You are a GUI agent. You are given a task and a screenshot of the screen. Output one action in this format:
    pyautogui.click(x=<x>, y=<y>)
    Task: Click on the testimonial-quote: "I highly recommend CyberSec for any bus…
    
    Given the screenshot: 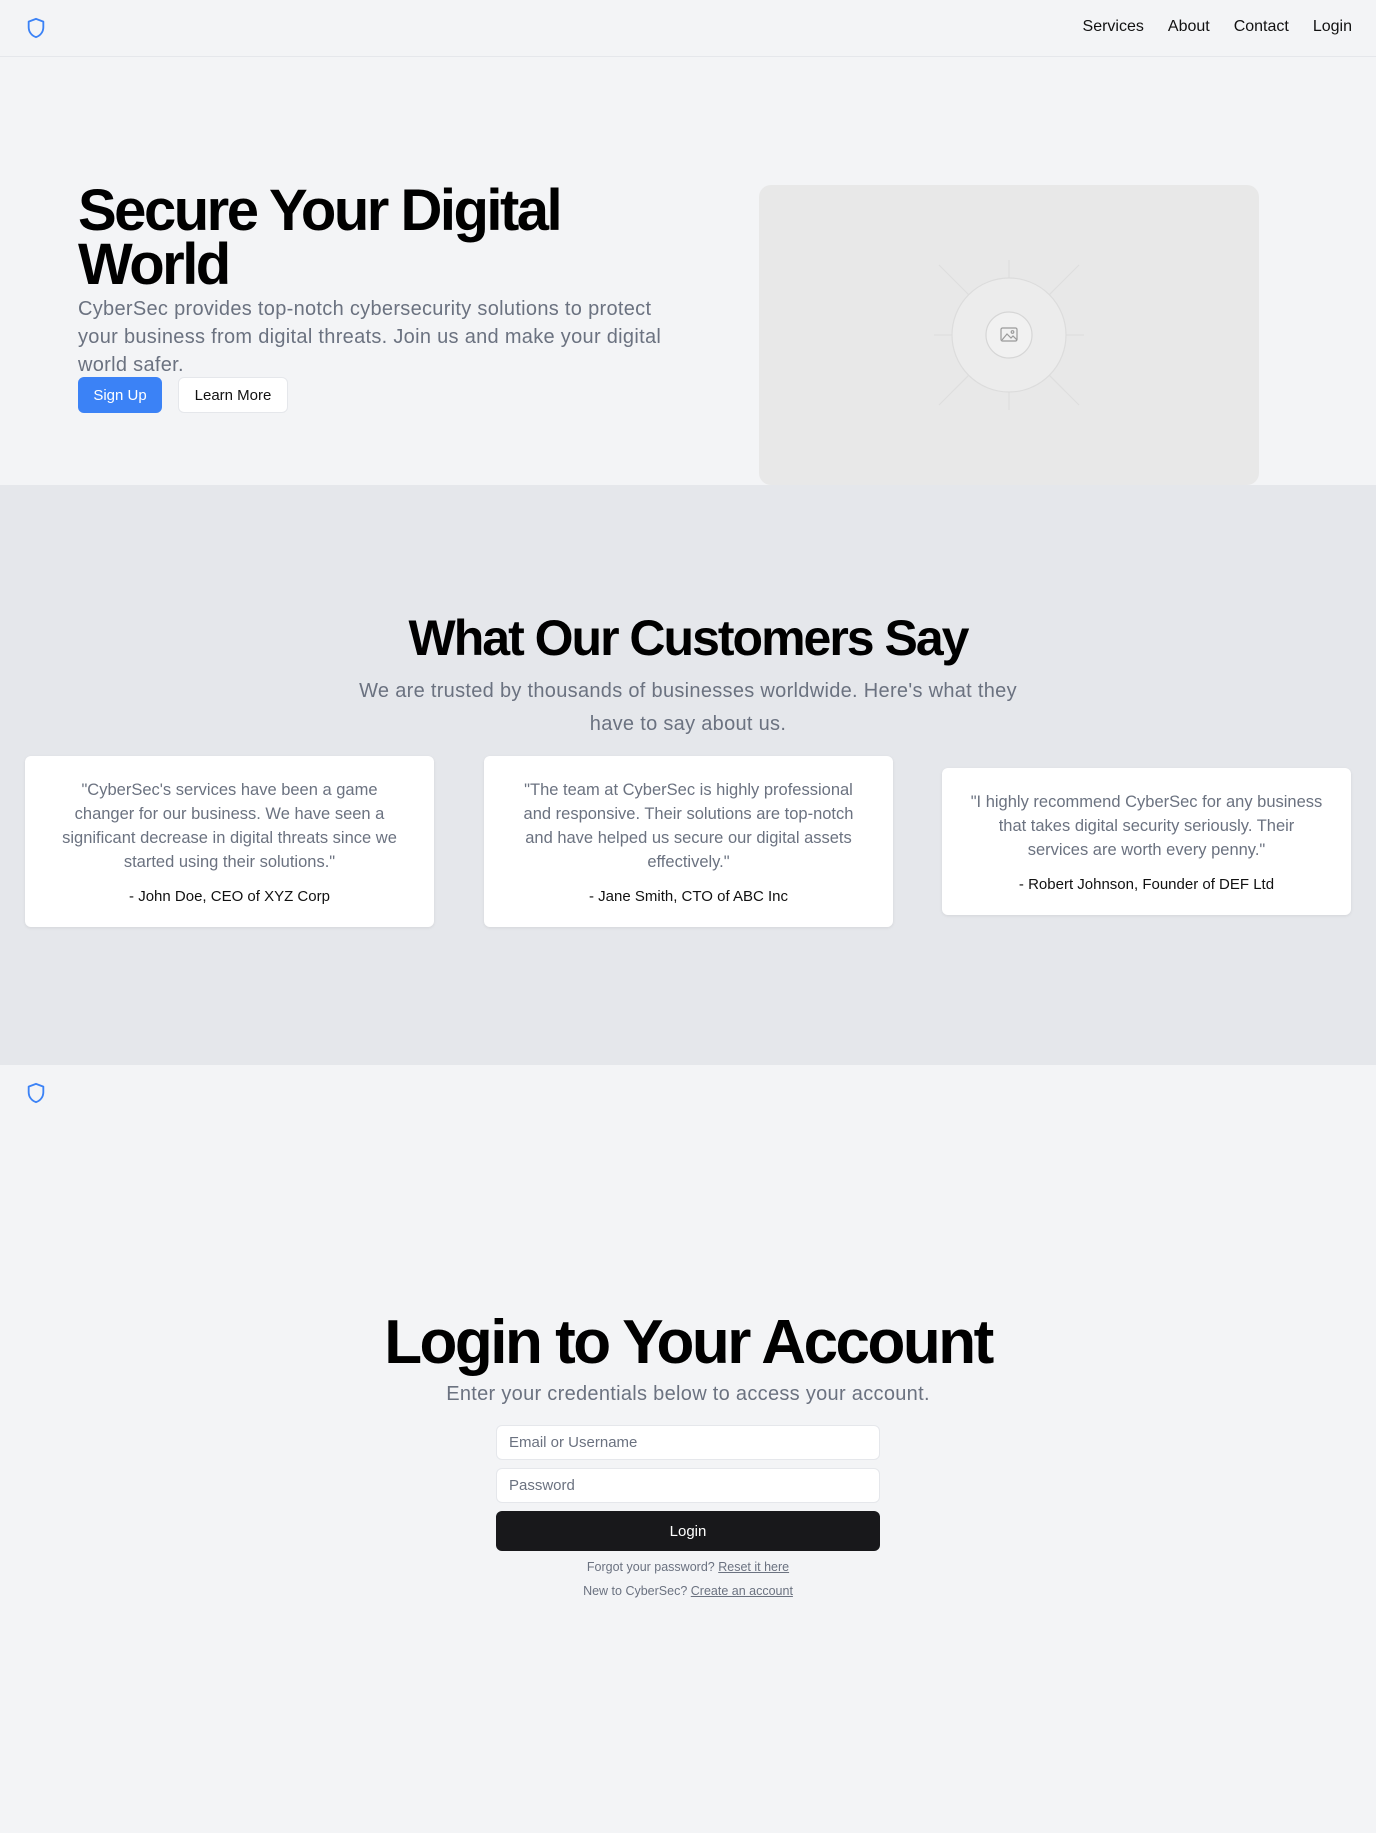 What is the action you would take?
    pyautogui.click(x=1146, y=826)
    